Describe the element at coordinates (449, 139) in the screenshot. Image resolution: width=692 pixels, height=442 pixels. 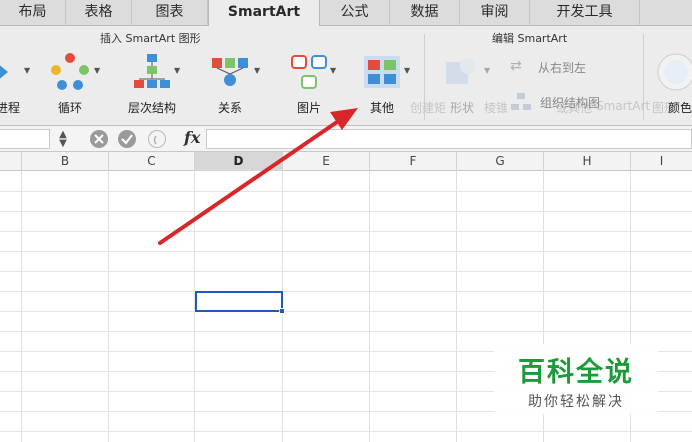
I see `formula-input` at that location.